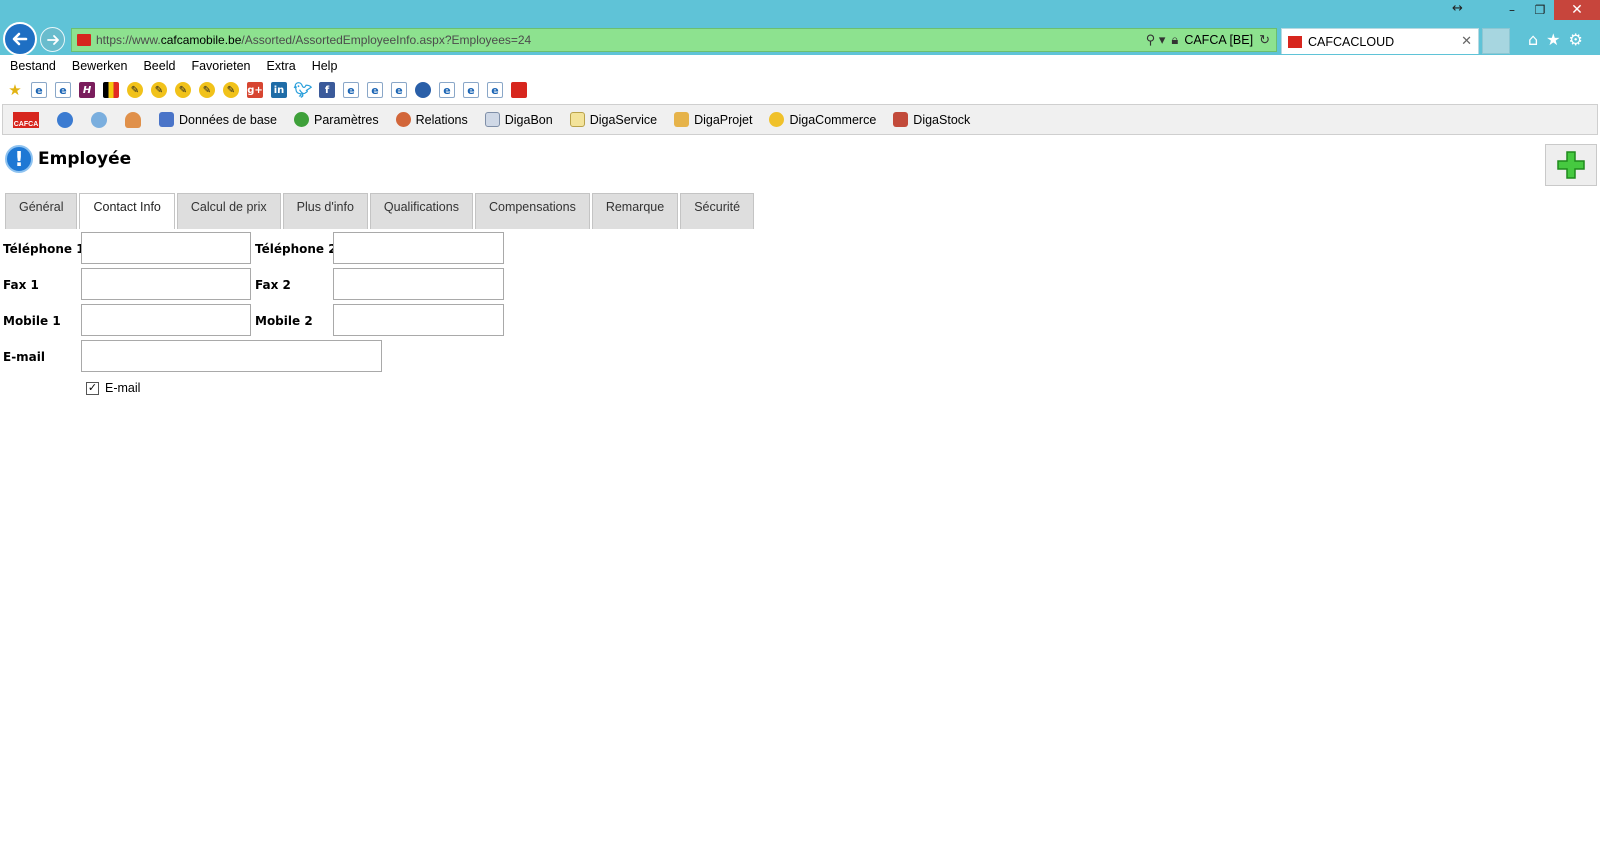  I want to click on document-icon, so click(492, 119).